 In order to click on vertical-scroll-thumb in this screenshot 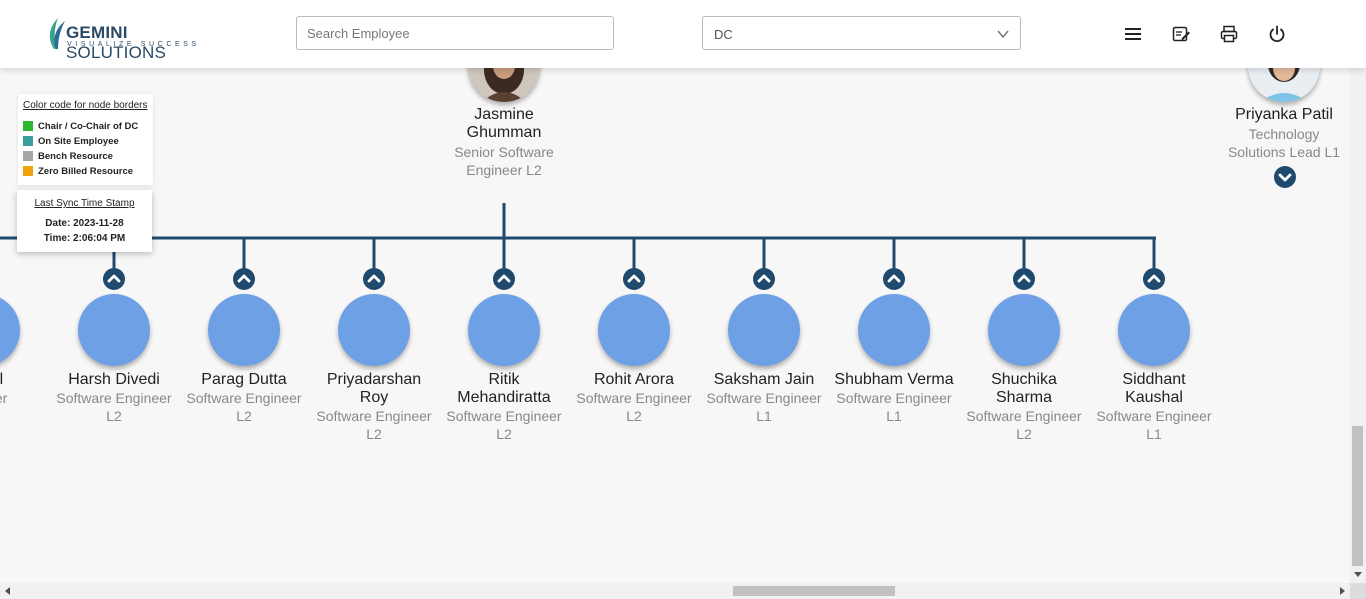, I will do `click(1357, 496)`.